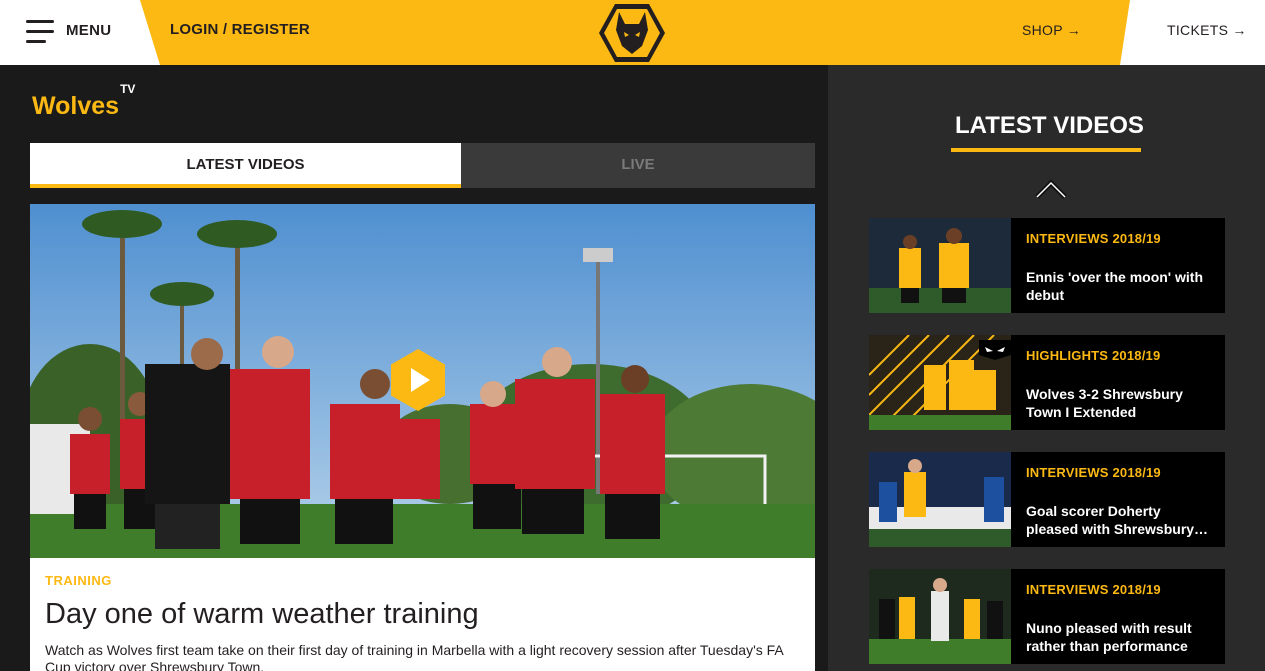 The image size is (1265, 671). Describe the element at coordinates (1049, 125) in the screenshot. I see `sidebar-title: LATEST VIDEOS` at that location.